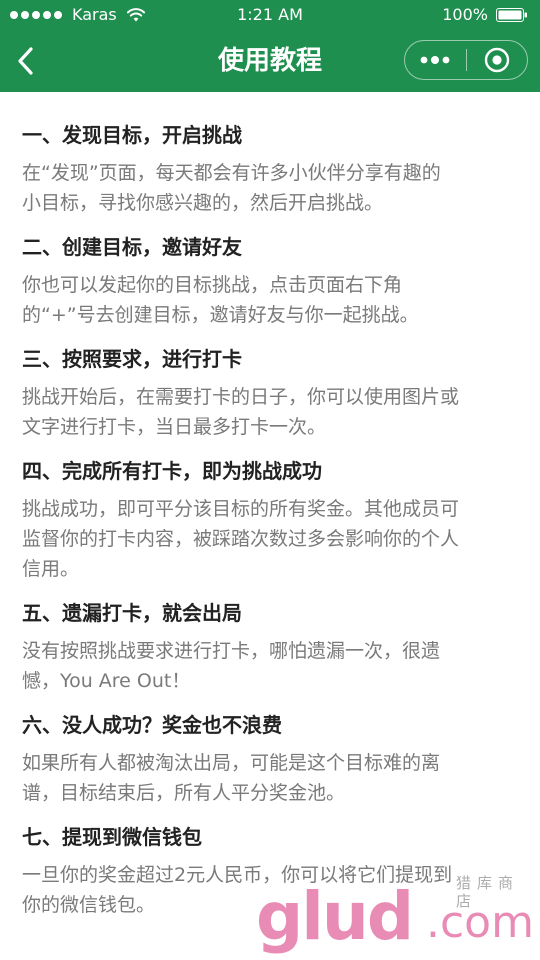 The image size is (540, 960). What do you see at coordinates (51, 569) in the screenshot?
I see `body-line: 信用。` at bounding box center [51, 569].